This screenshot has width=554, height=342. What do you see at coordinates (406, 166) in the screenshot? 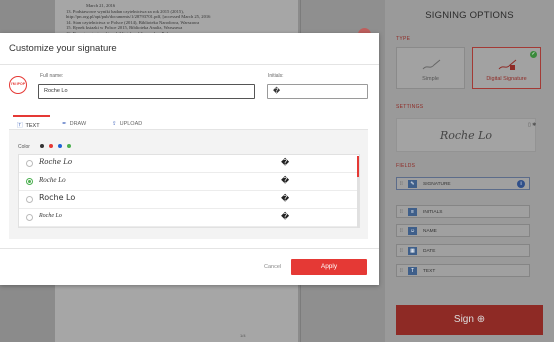
I see `fields-section-label: FIELDS` at bounding box center [406, 166].